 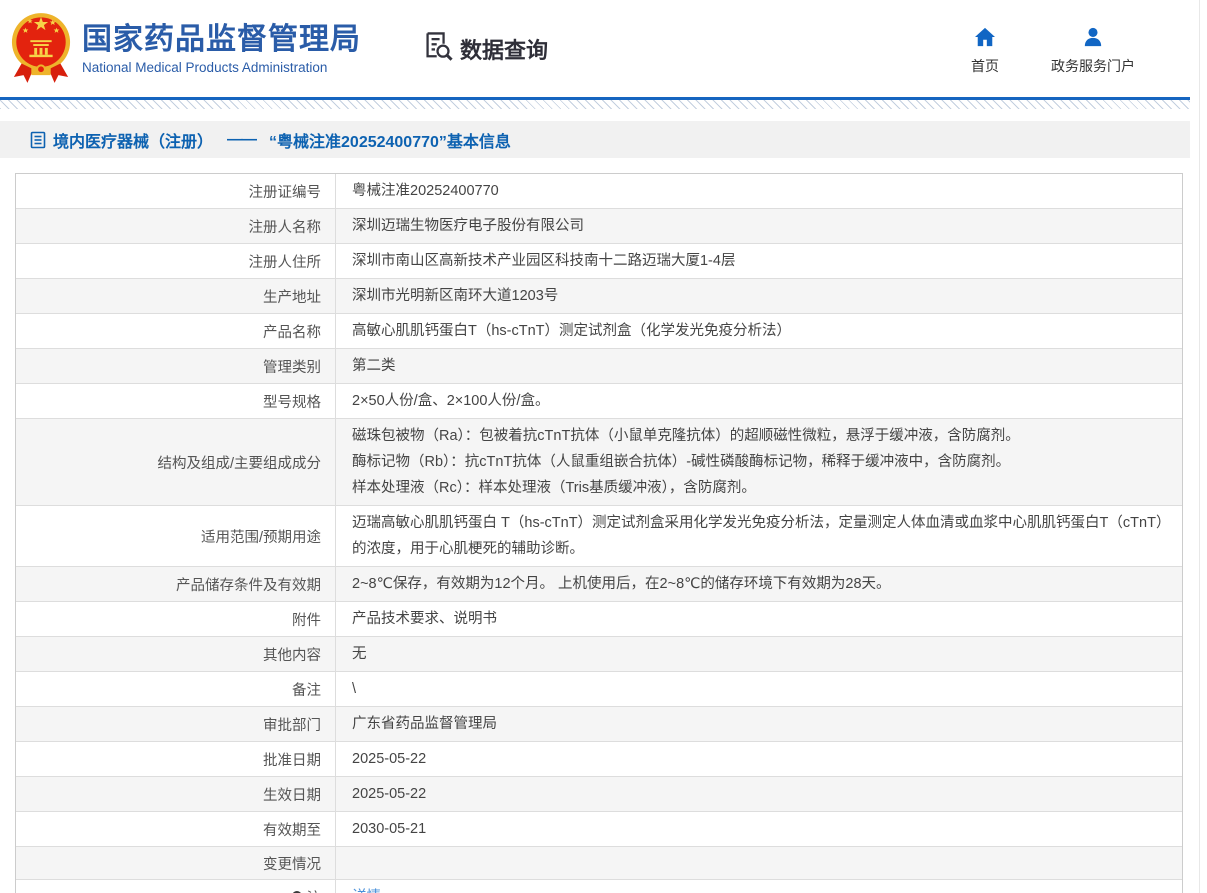 I want to click on row-label: 变更情况, so click(x=176, y=863).